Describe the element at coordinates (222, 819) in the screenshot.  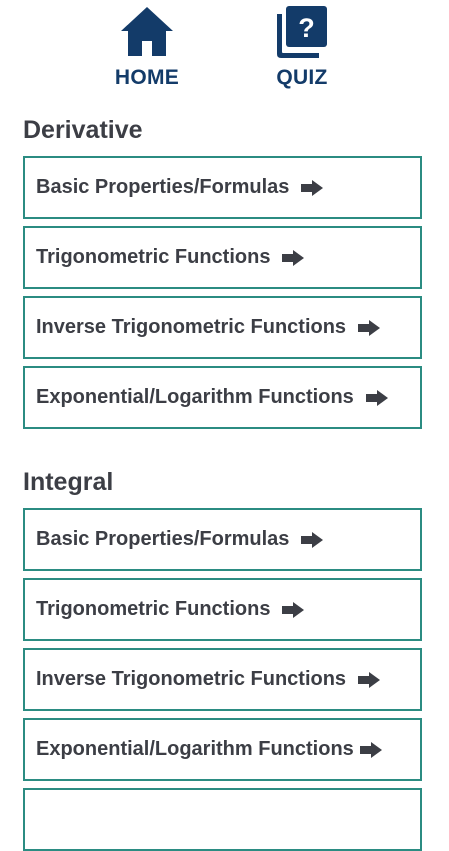
I see `integral-item-partial` at that location.